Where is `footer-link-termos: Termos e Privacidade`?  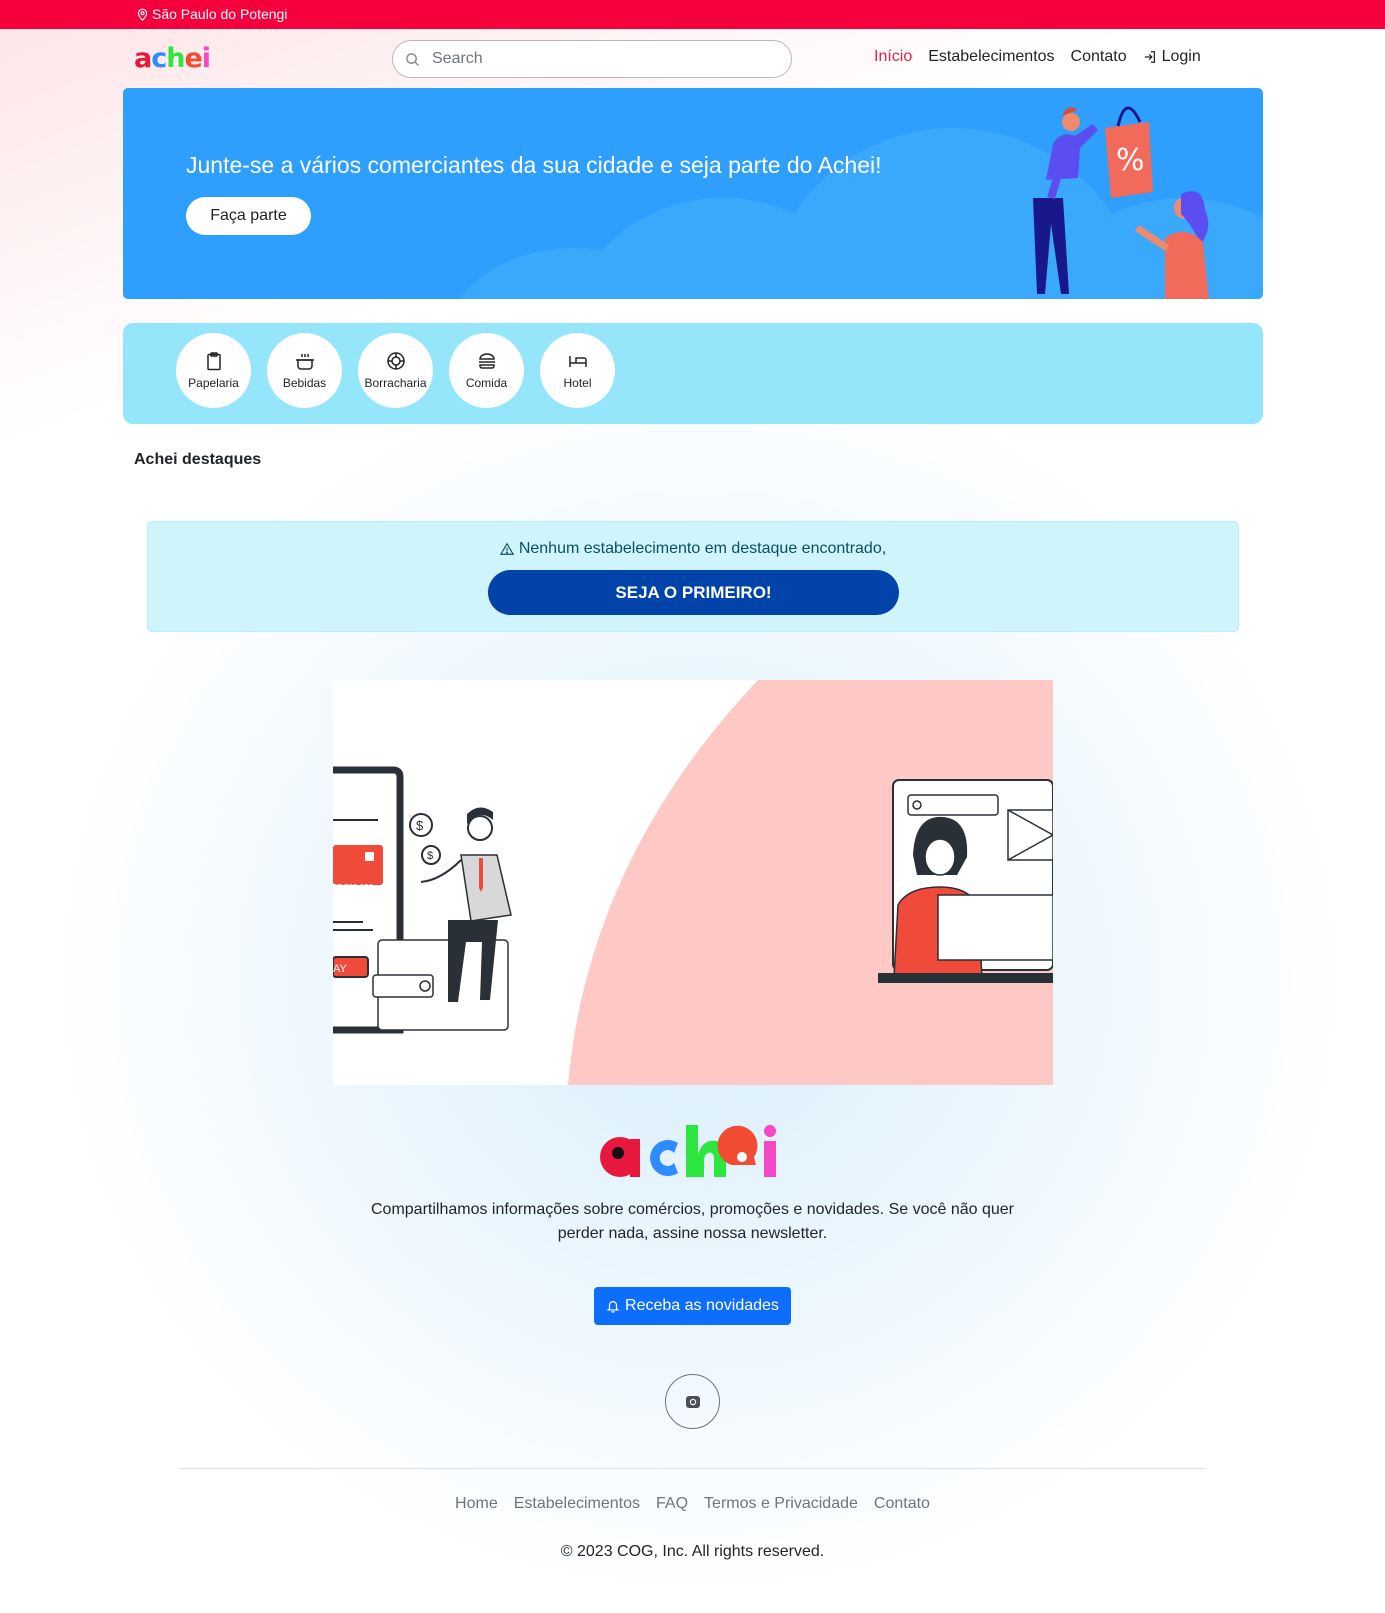 footer-link-termos: Termos e Privacidade is located at coordinates (781, 1504).